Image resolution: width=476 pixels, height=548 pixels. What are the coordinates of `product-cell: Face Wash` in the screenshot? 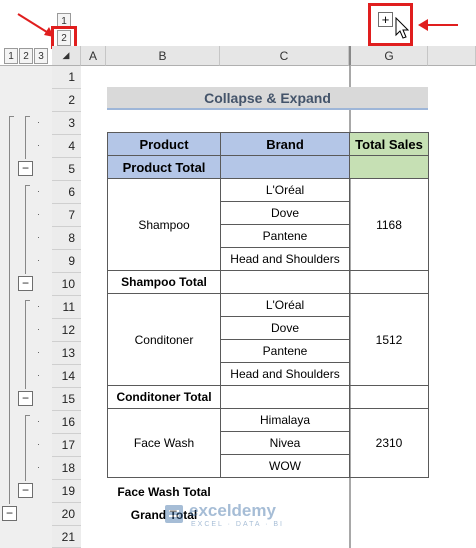 It's located at (164, 443).